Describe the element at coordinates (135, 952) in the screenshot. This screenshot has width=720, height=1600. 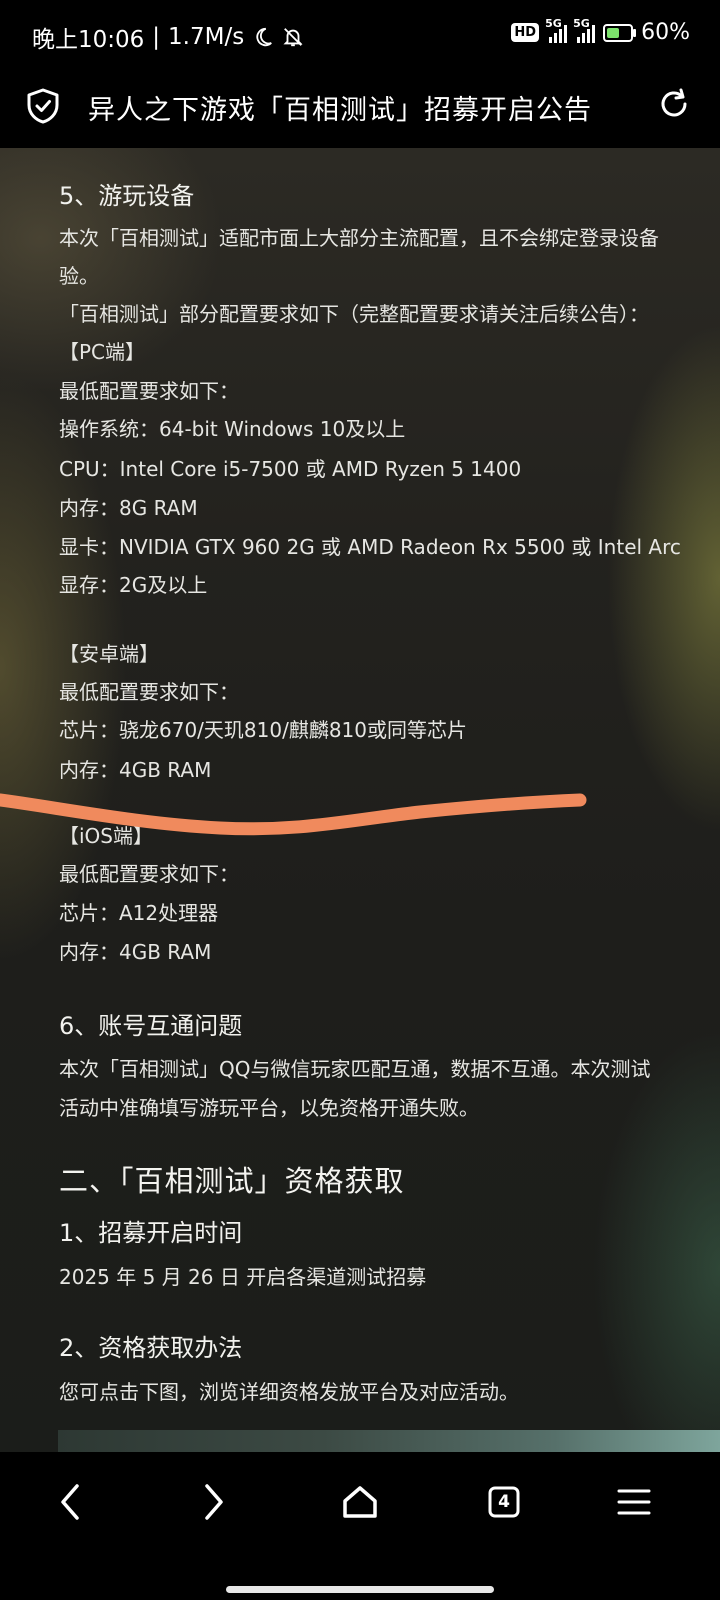
I see `ios-ram: 内存：4GB RAM` at that location.